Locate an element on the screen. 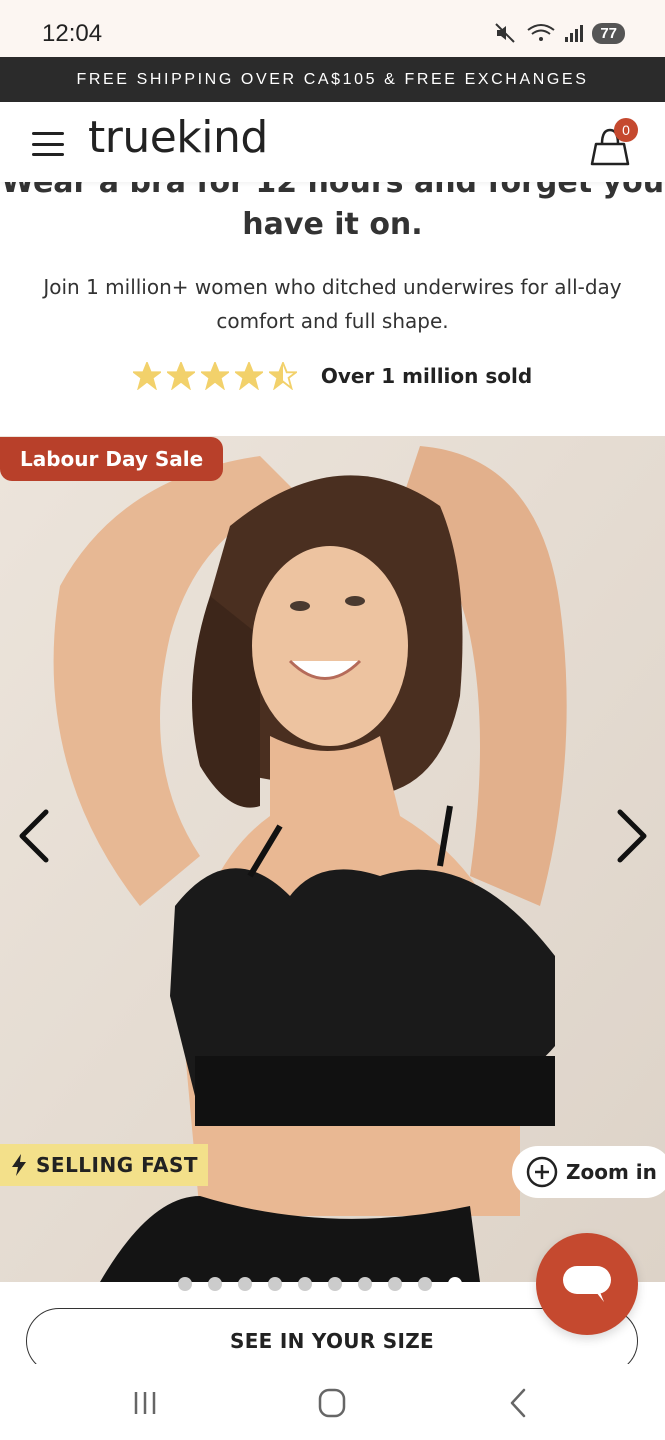 This screenshot has width=665, height=1440. back-button is located at coordinates (520, 1404).